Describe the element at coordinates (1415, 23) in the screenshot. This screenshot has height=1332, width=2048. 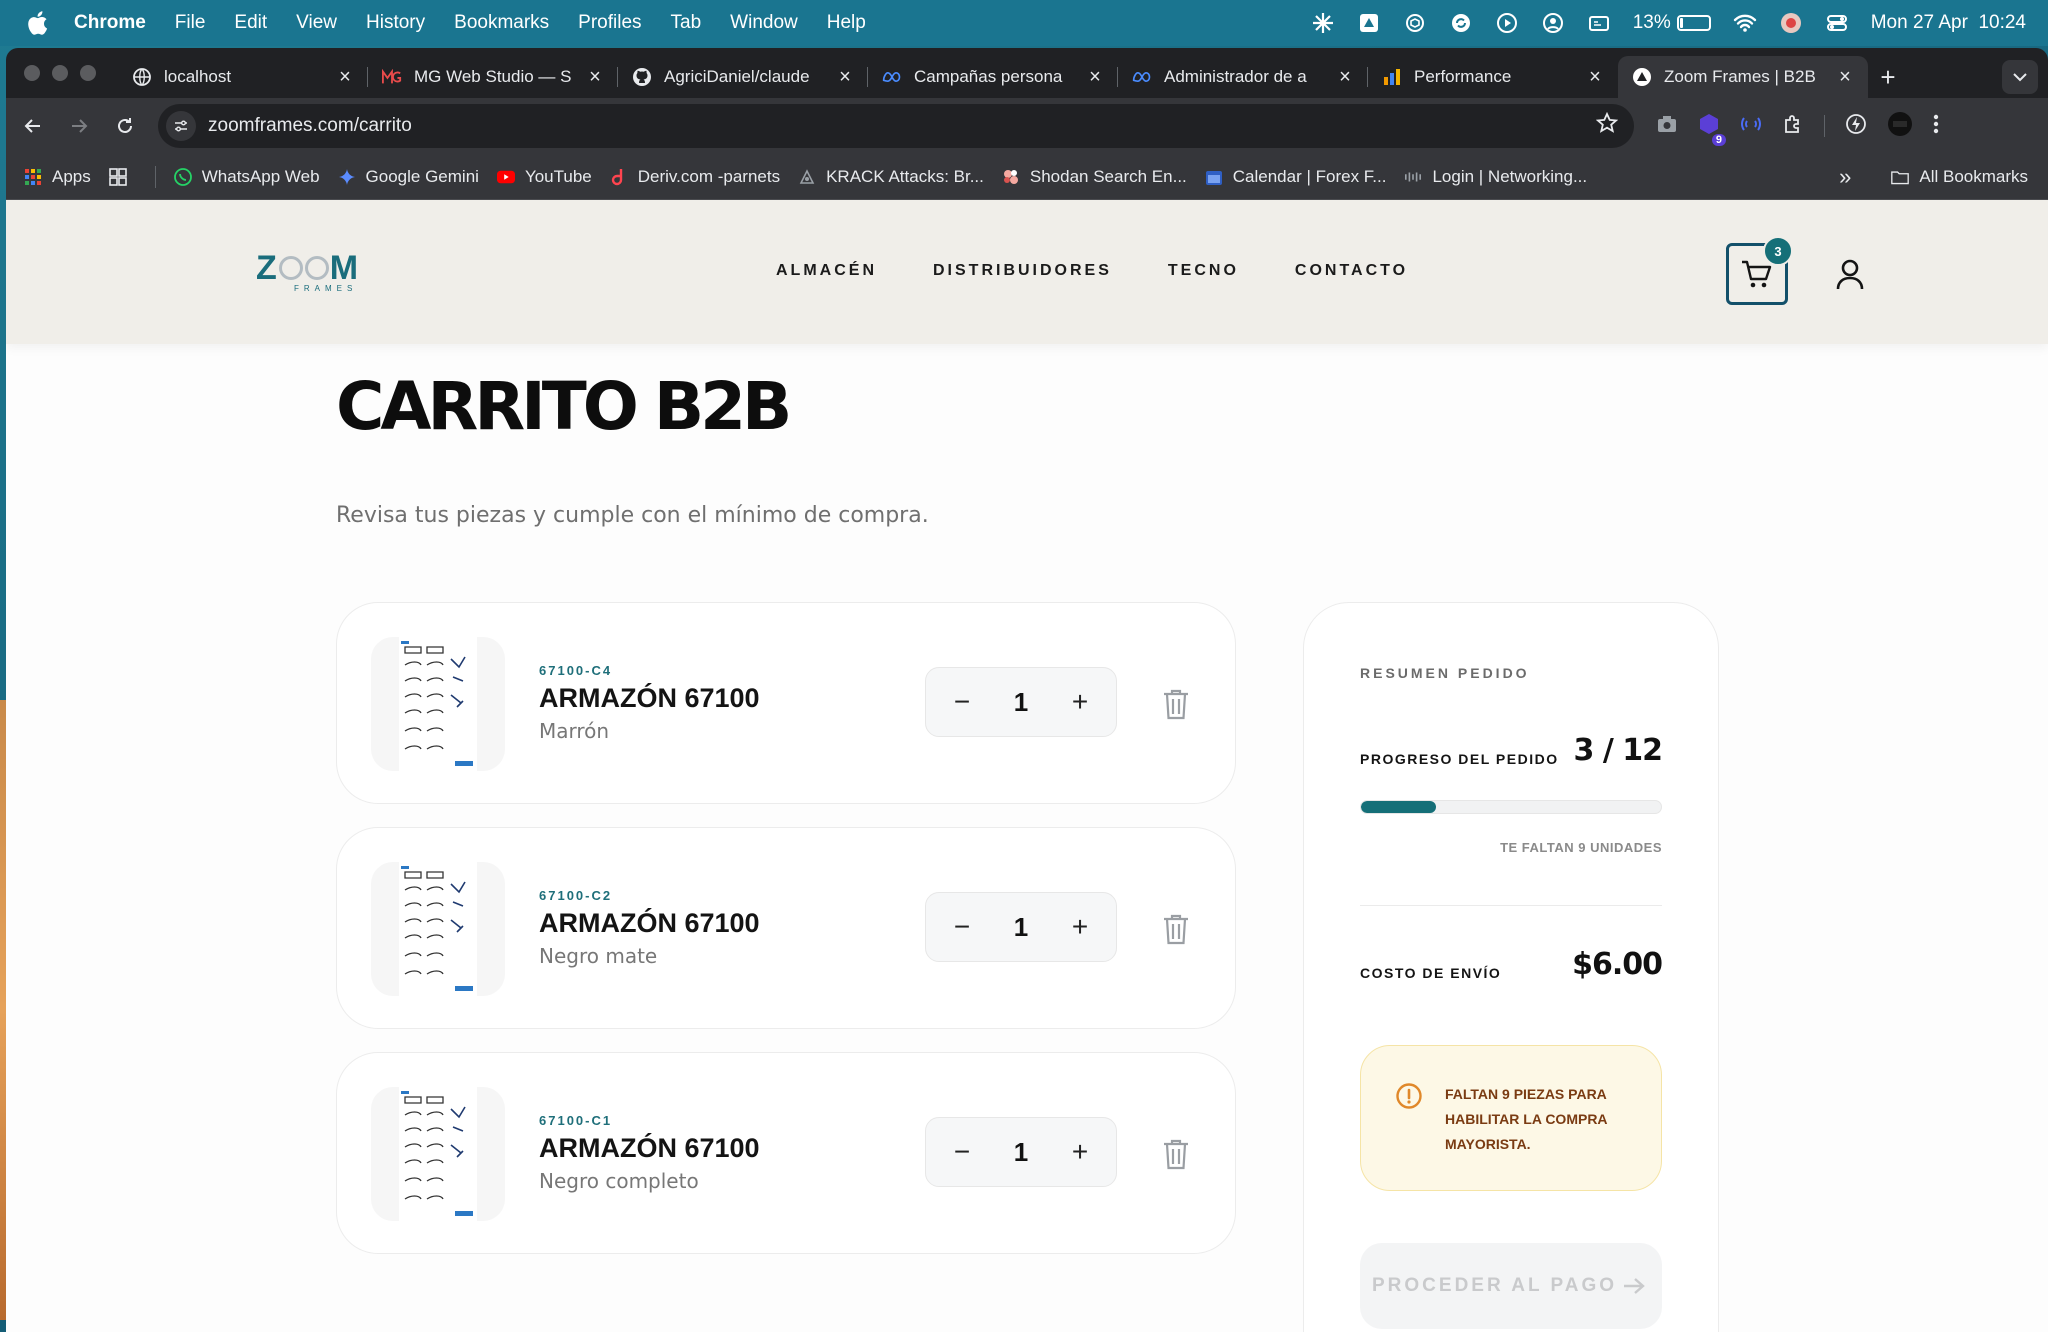
I see `chatgpt-status-icon` at that location.